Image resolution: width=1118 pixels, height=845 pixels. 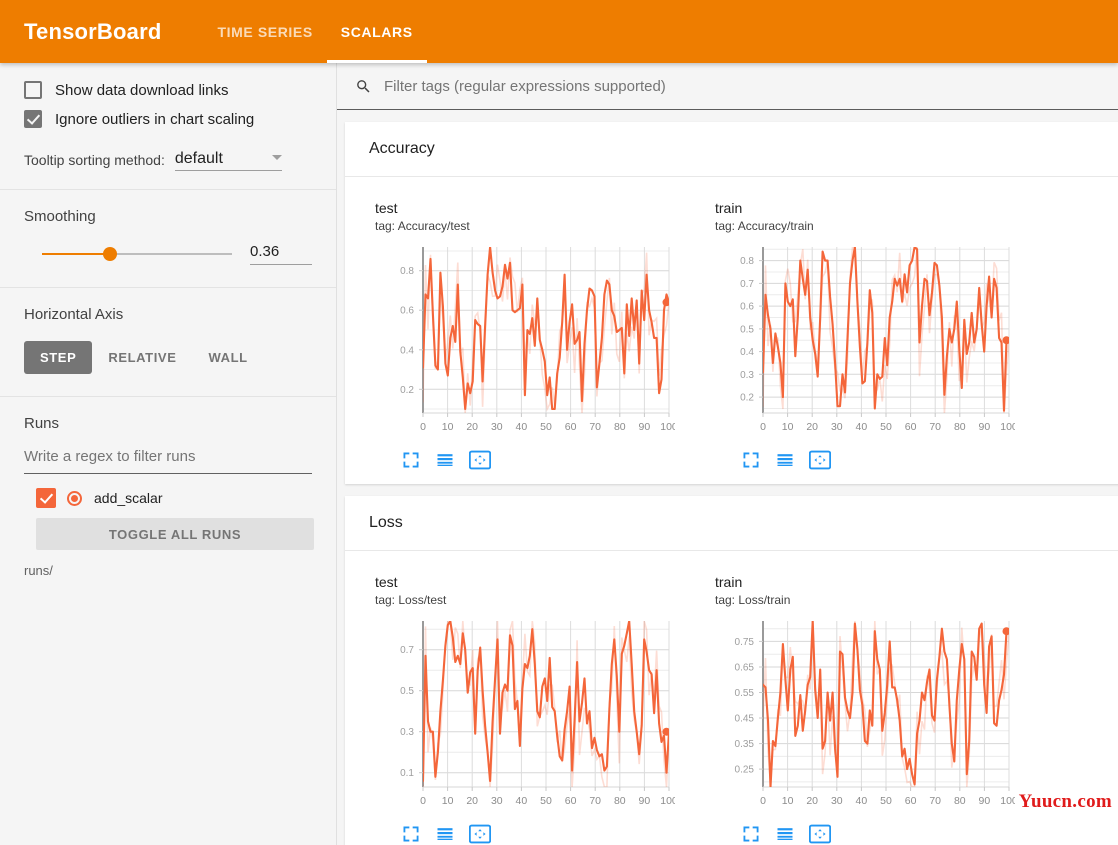 I want to click on horizontal-axis-section: Horizontal Axis STEP RELATIVE WALL, so click(x=168, y=342).